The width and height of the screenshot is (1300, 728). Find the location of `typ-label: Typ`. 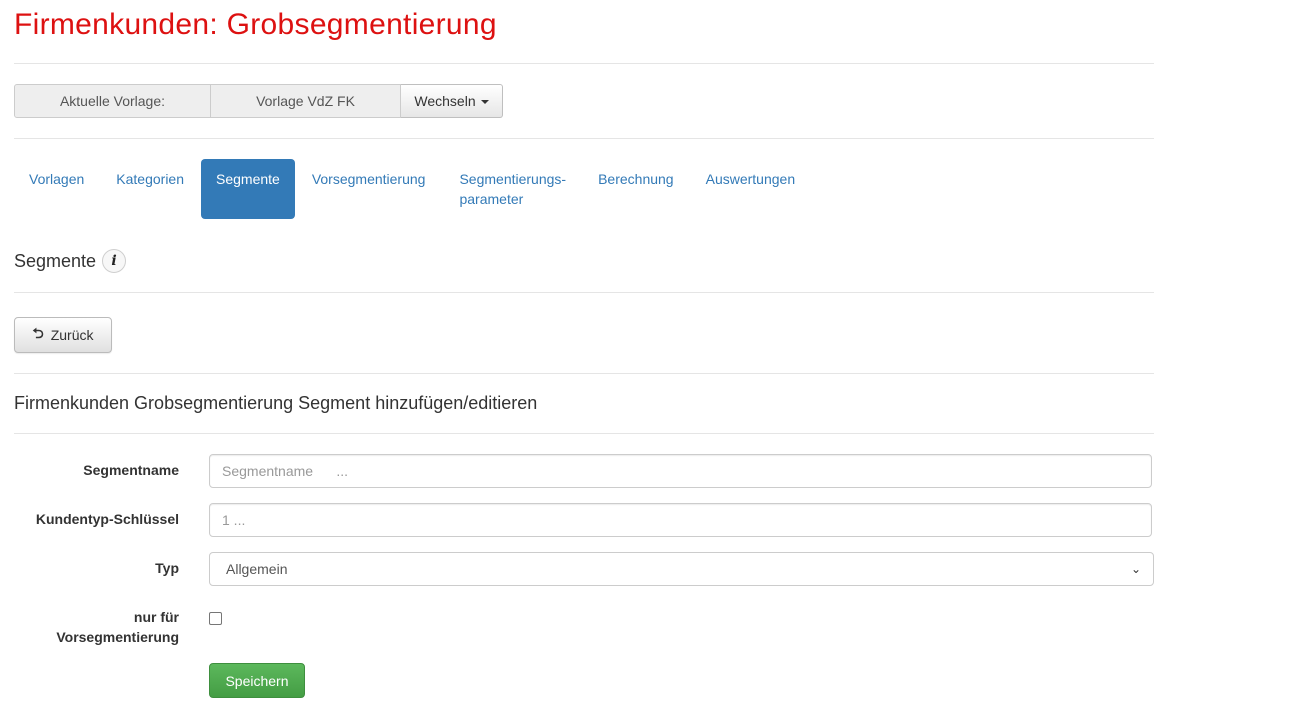

typ-label: Typ is located at coordinates (167, 568).